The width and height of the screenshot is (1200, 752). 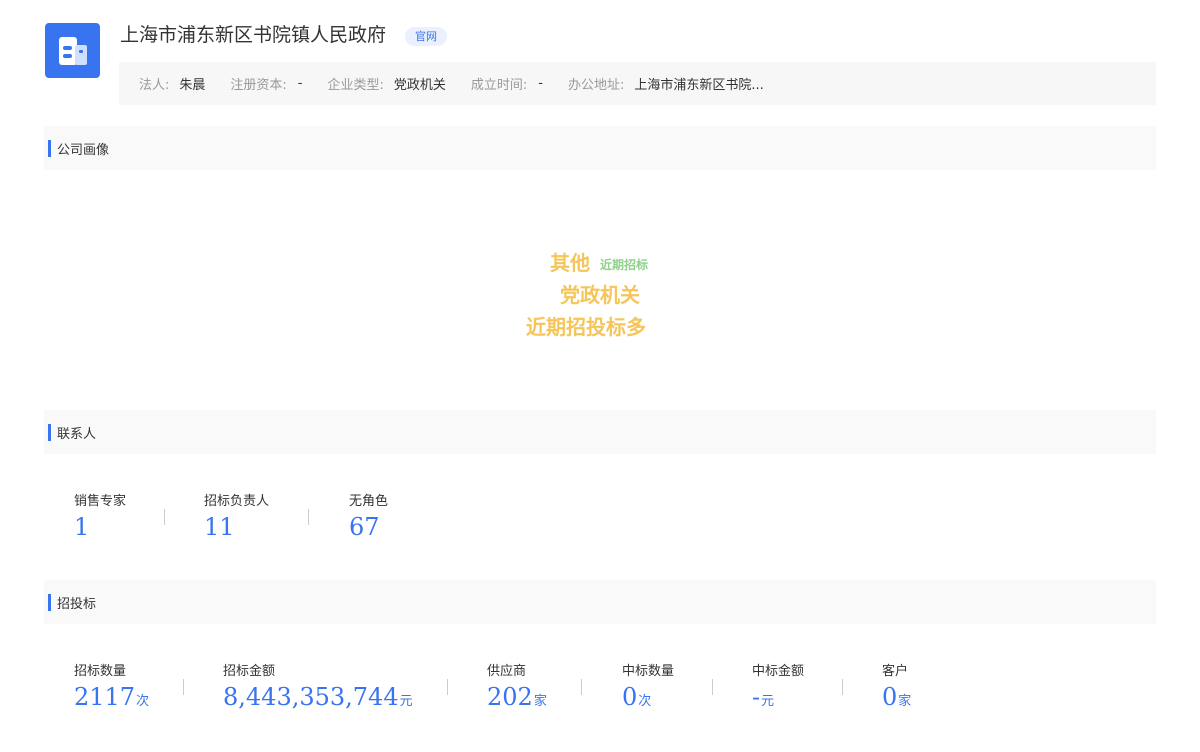 What do you see at coordinates (77, 604) in the screenshot?
I see `section-title-bidding: 招投标` at bounding box center [77, 604].